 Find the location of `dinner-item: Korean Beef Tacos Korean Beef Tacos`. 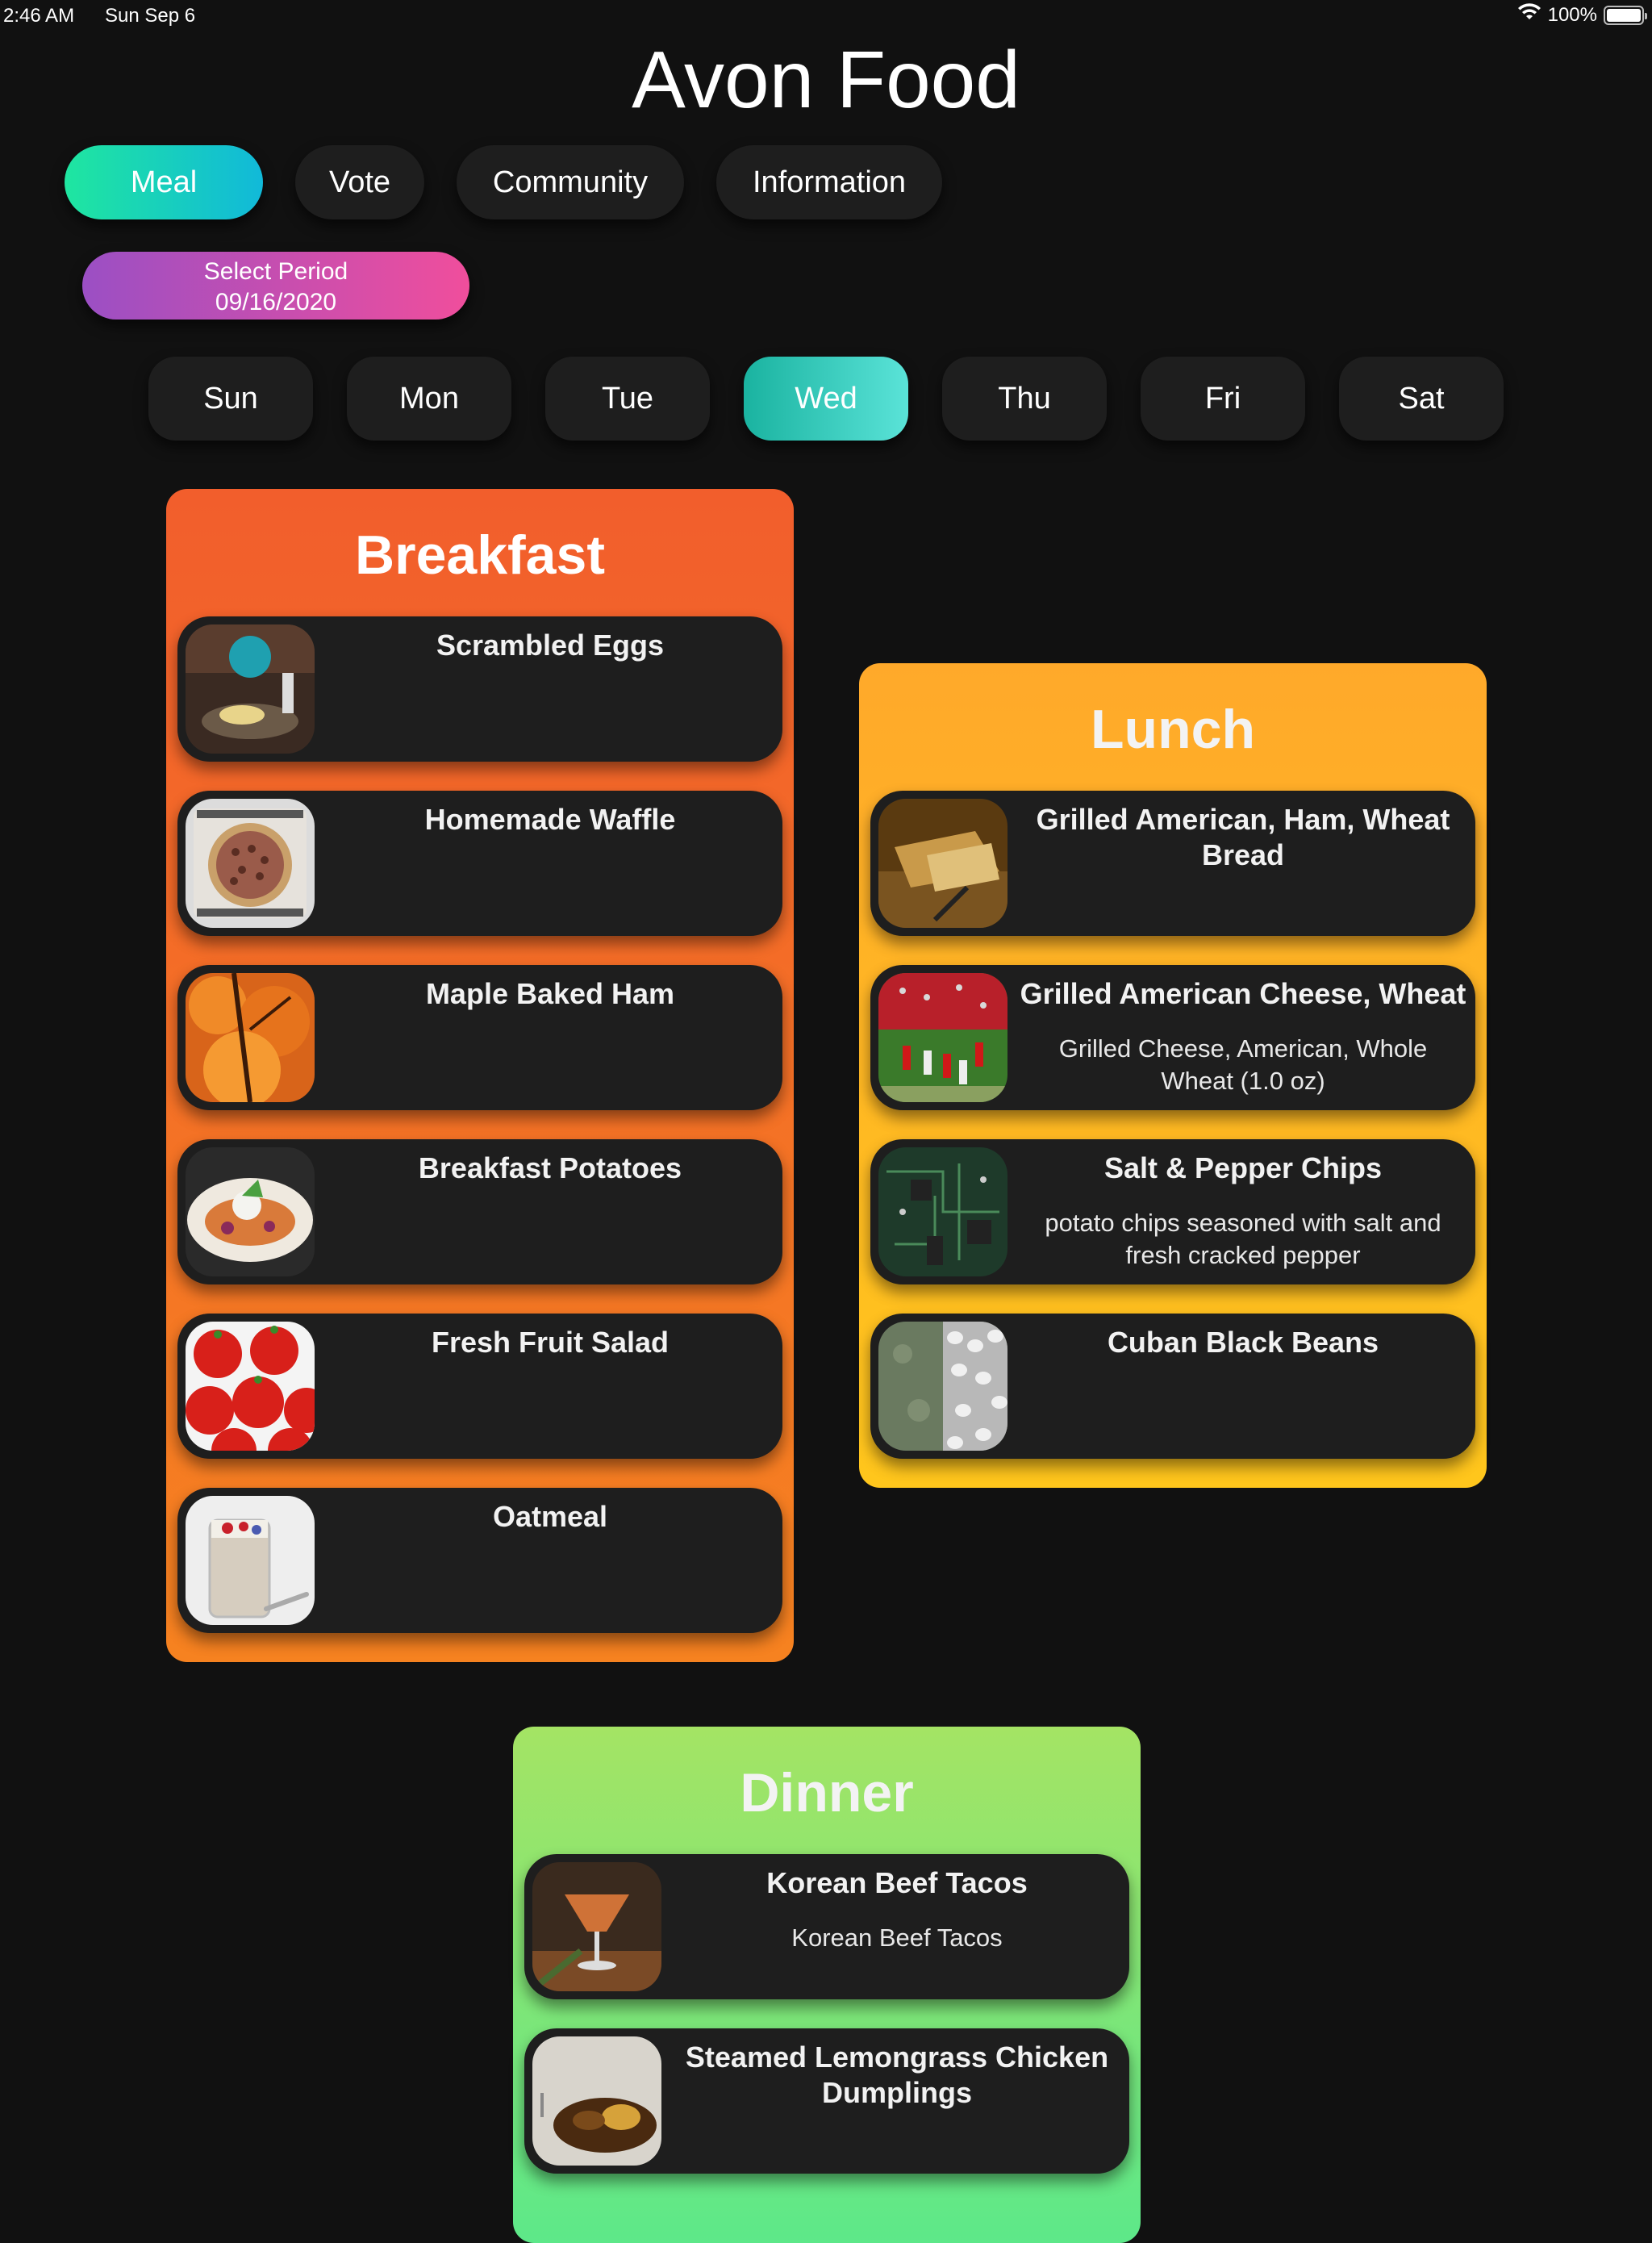

dinner-item: Korean Beef Tacos Korean Beef Tacos is located at coordinates (826, 1926).